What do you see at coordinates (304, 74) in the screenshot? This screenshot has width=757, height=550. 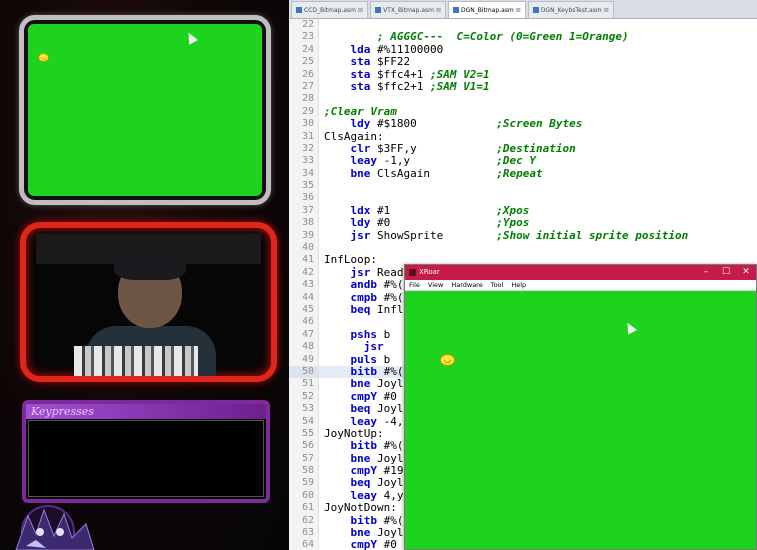 I see `line-number: 26` at bounding box center [304, 74].